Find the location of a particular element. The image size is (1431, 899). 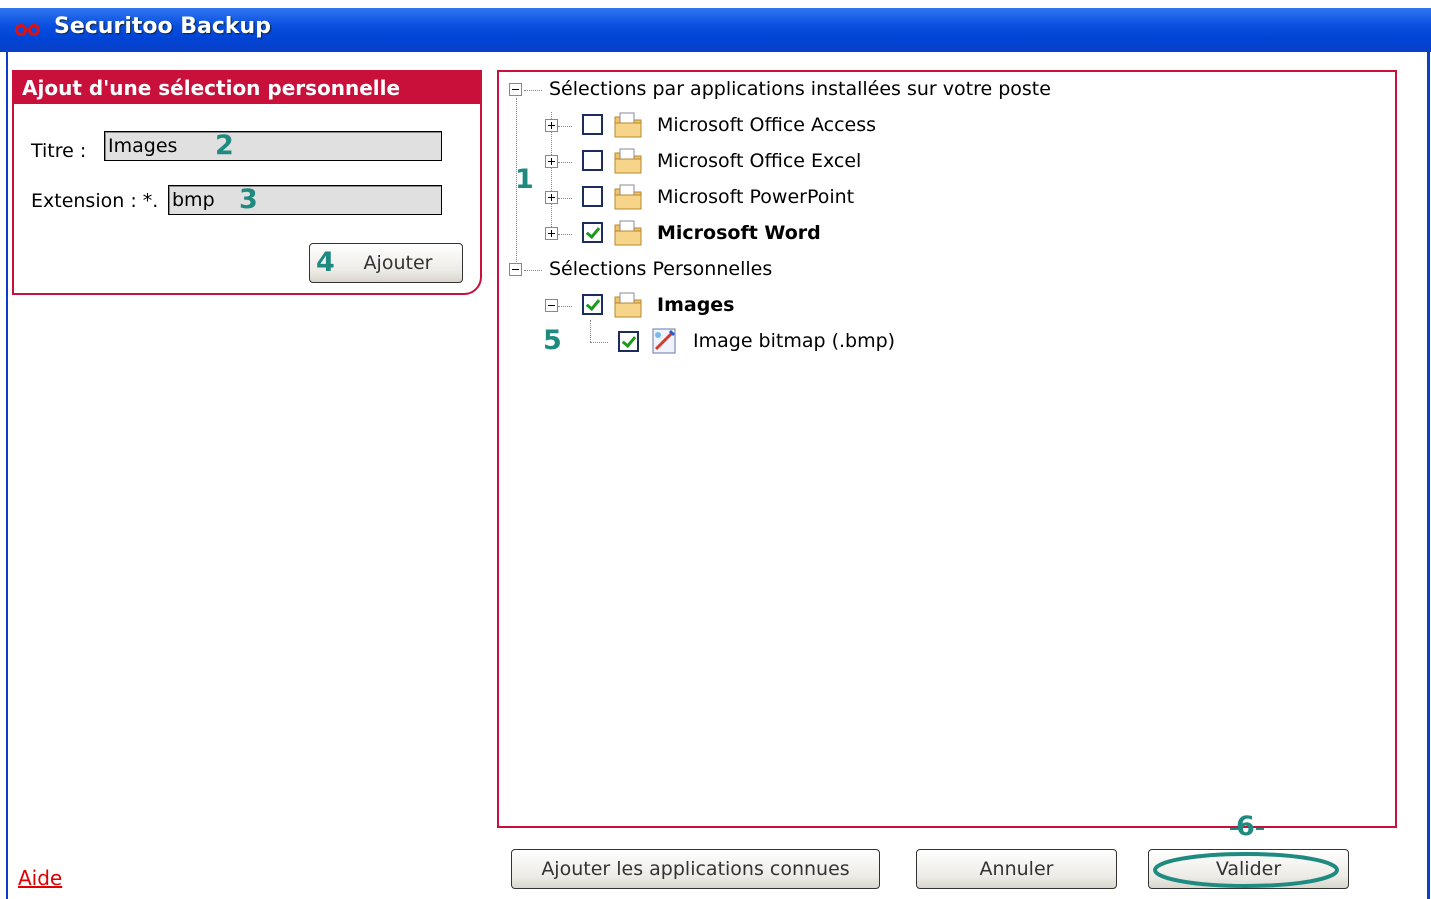

tree-item-access: Microsoft Office Access is located at coordinates (766, 125).